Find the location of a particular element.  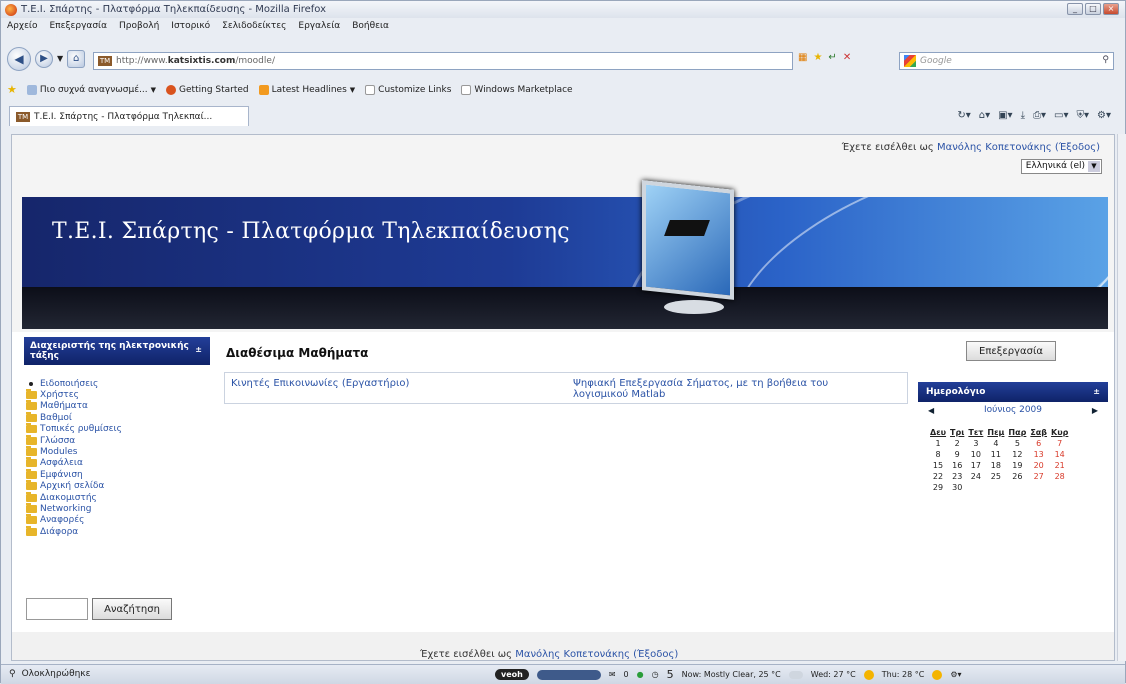

bookmark-most-visited: Πιο συχνά αναγνωσμέ... ▼ is located at coordinates (91, 89).